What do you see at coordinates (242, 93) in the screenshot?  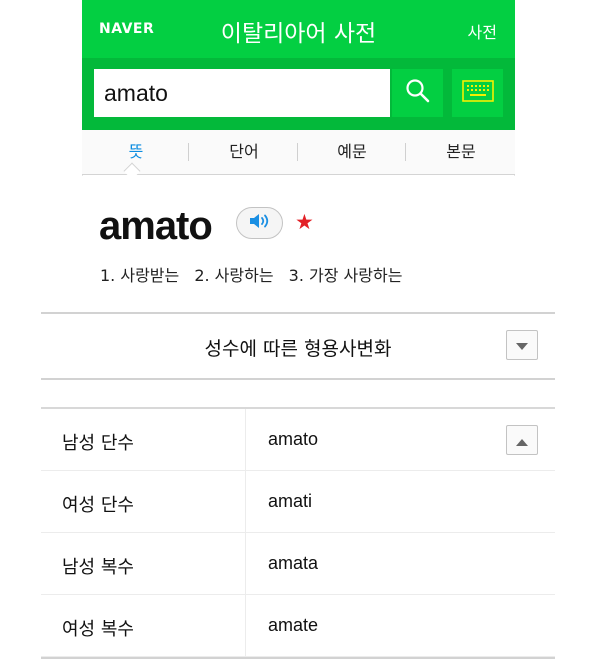 I see `search-input` at bounding box center [242, 93].